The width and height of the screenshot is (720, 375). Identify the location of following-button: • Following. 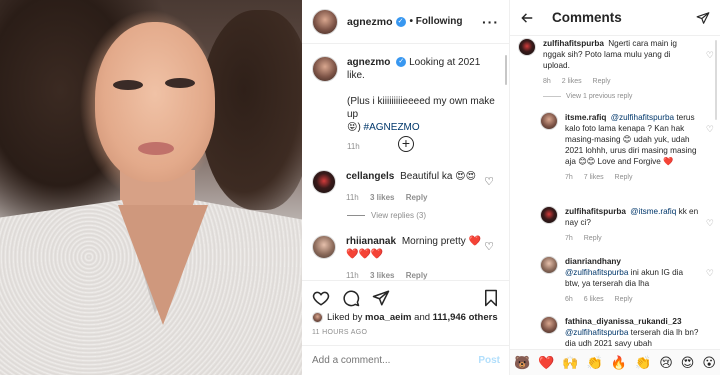
(436, 21).